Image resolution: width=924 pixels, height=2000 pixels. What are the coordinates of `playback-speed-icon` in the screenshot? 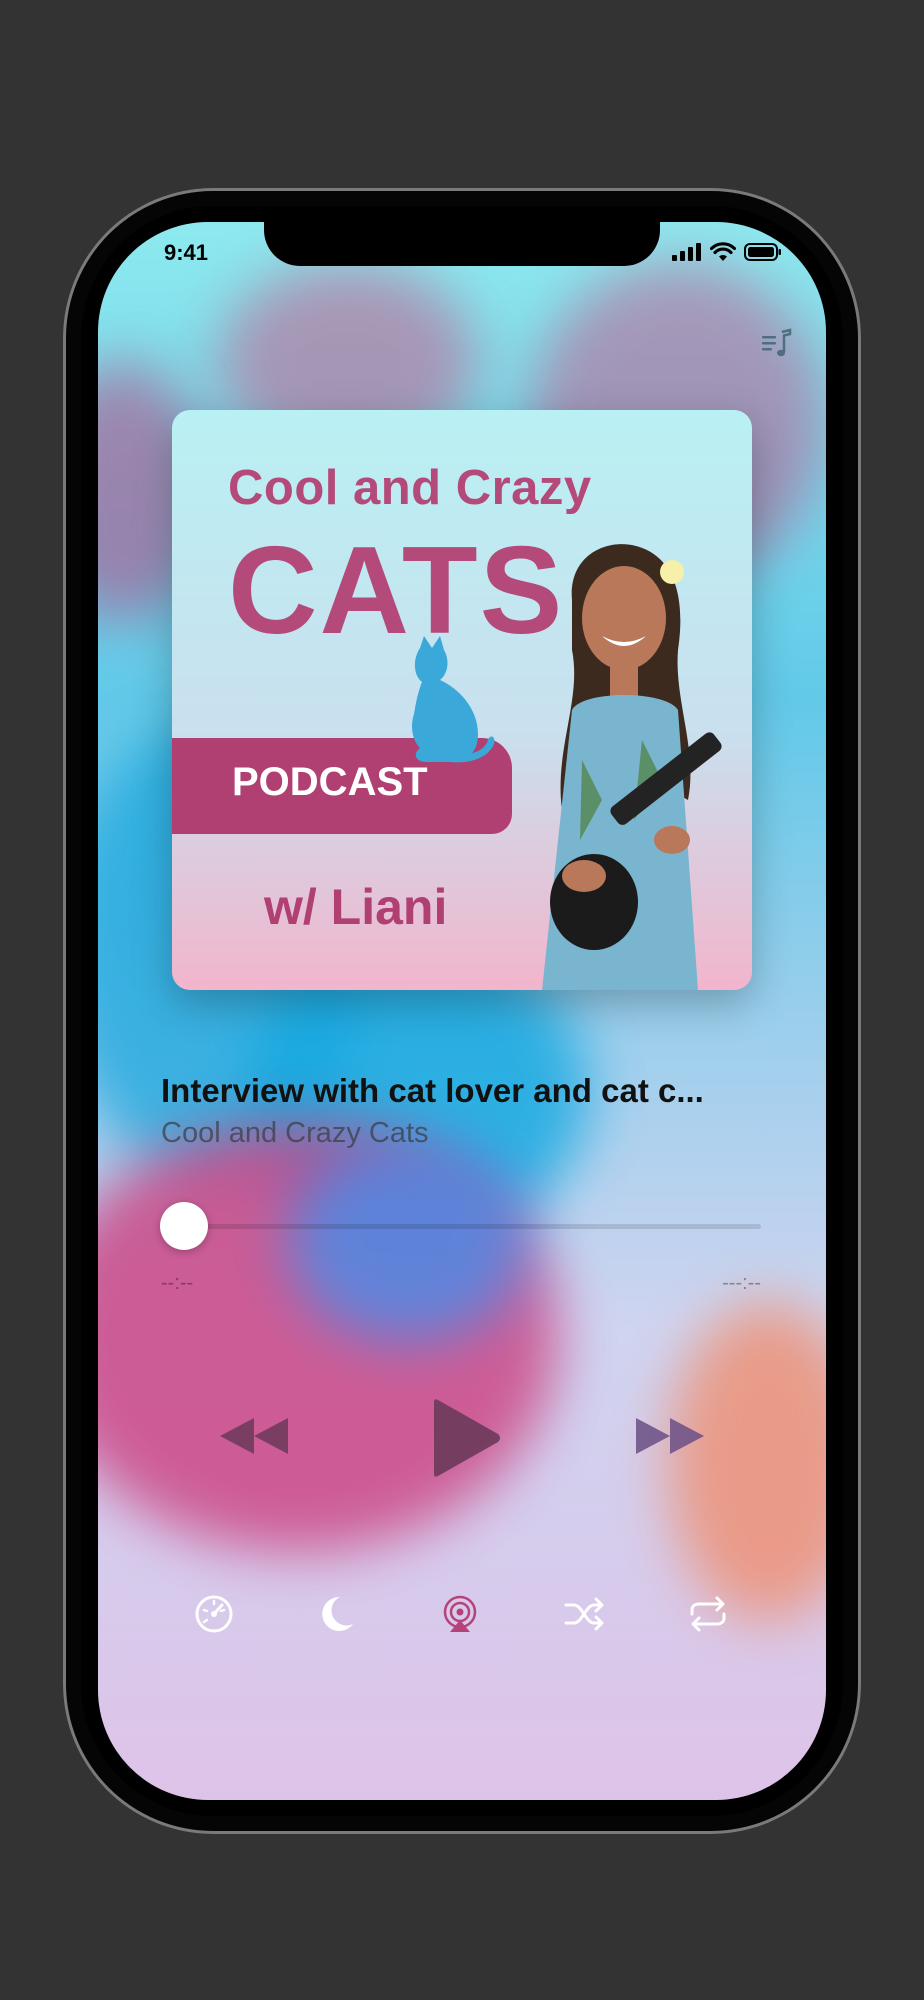 It's located at (214, 1614).